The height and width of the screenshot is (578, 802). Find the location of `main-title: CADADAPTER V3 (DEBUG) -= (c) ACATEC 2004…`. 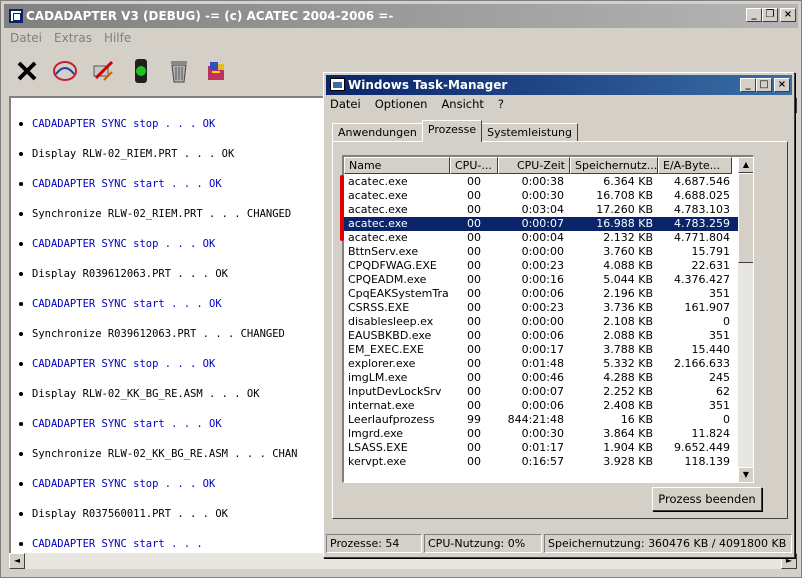

main-title: CADADAPTER V3 (DEBUG) -= (c) ACATEC 2004… is located at coordinates (210, 16).